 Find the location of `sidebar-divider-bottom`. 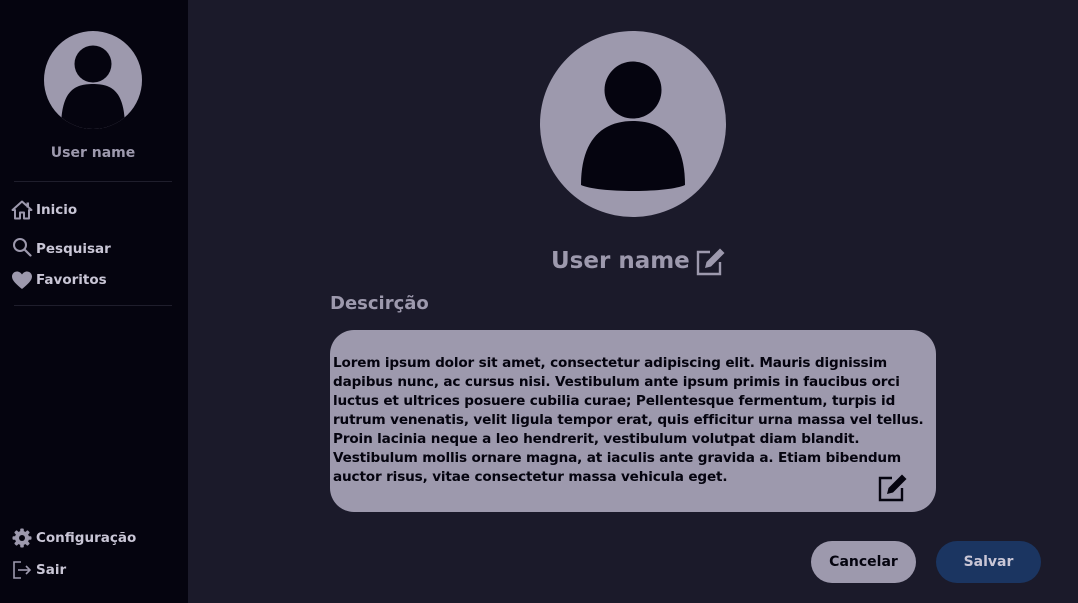

sidebar-divider-bottom is located at coordinates (93, 305).